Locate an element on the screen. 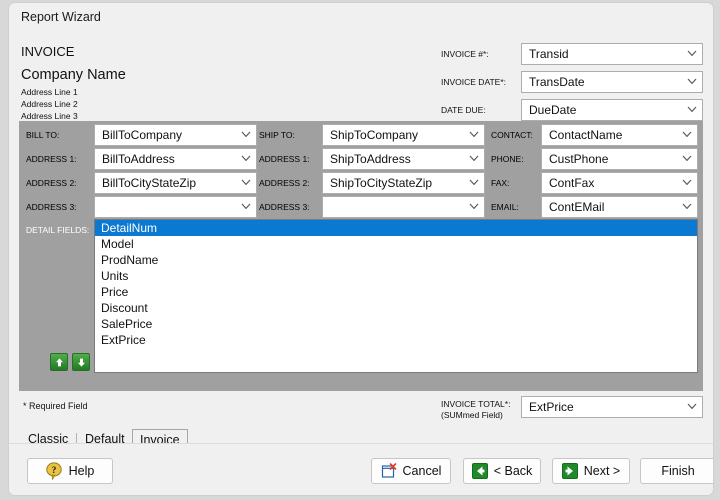 The image size is (720, 500). footer-bar: ? Help Cancel < Back Next > Finish is located at coordinates (361, 469).